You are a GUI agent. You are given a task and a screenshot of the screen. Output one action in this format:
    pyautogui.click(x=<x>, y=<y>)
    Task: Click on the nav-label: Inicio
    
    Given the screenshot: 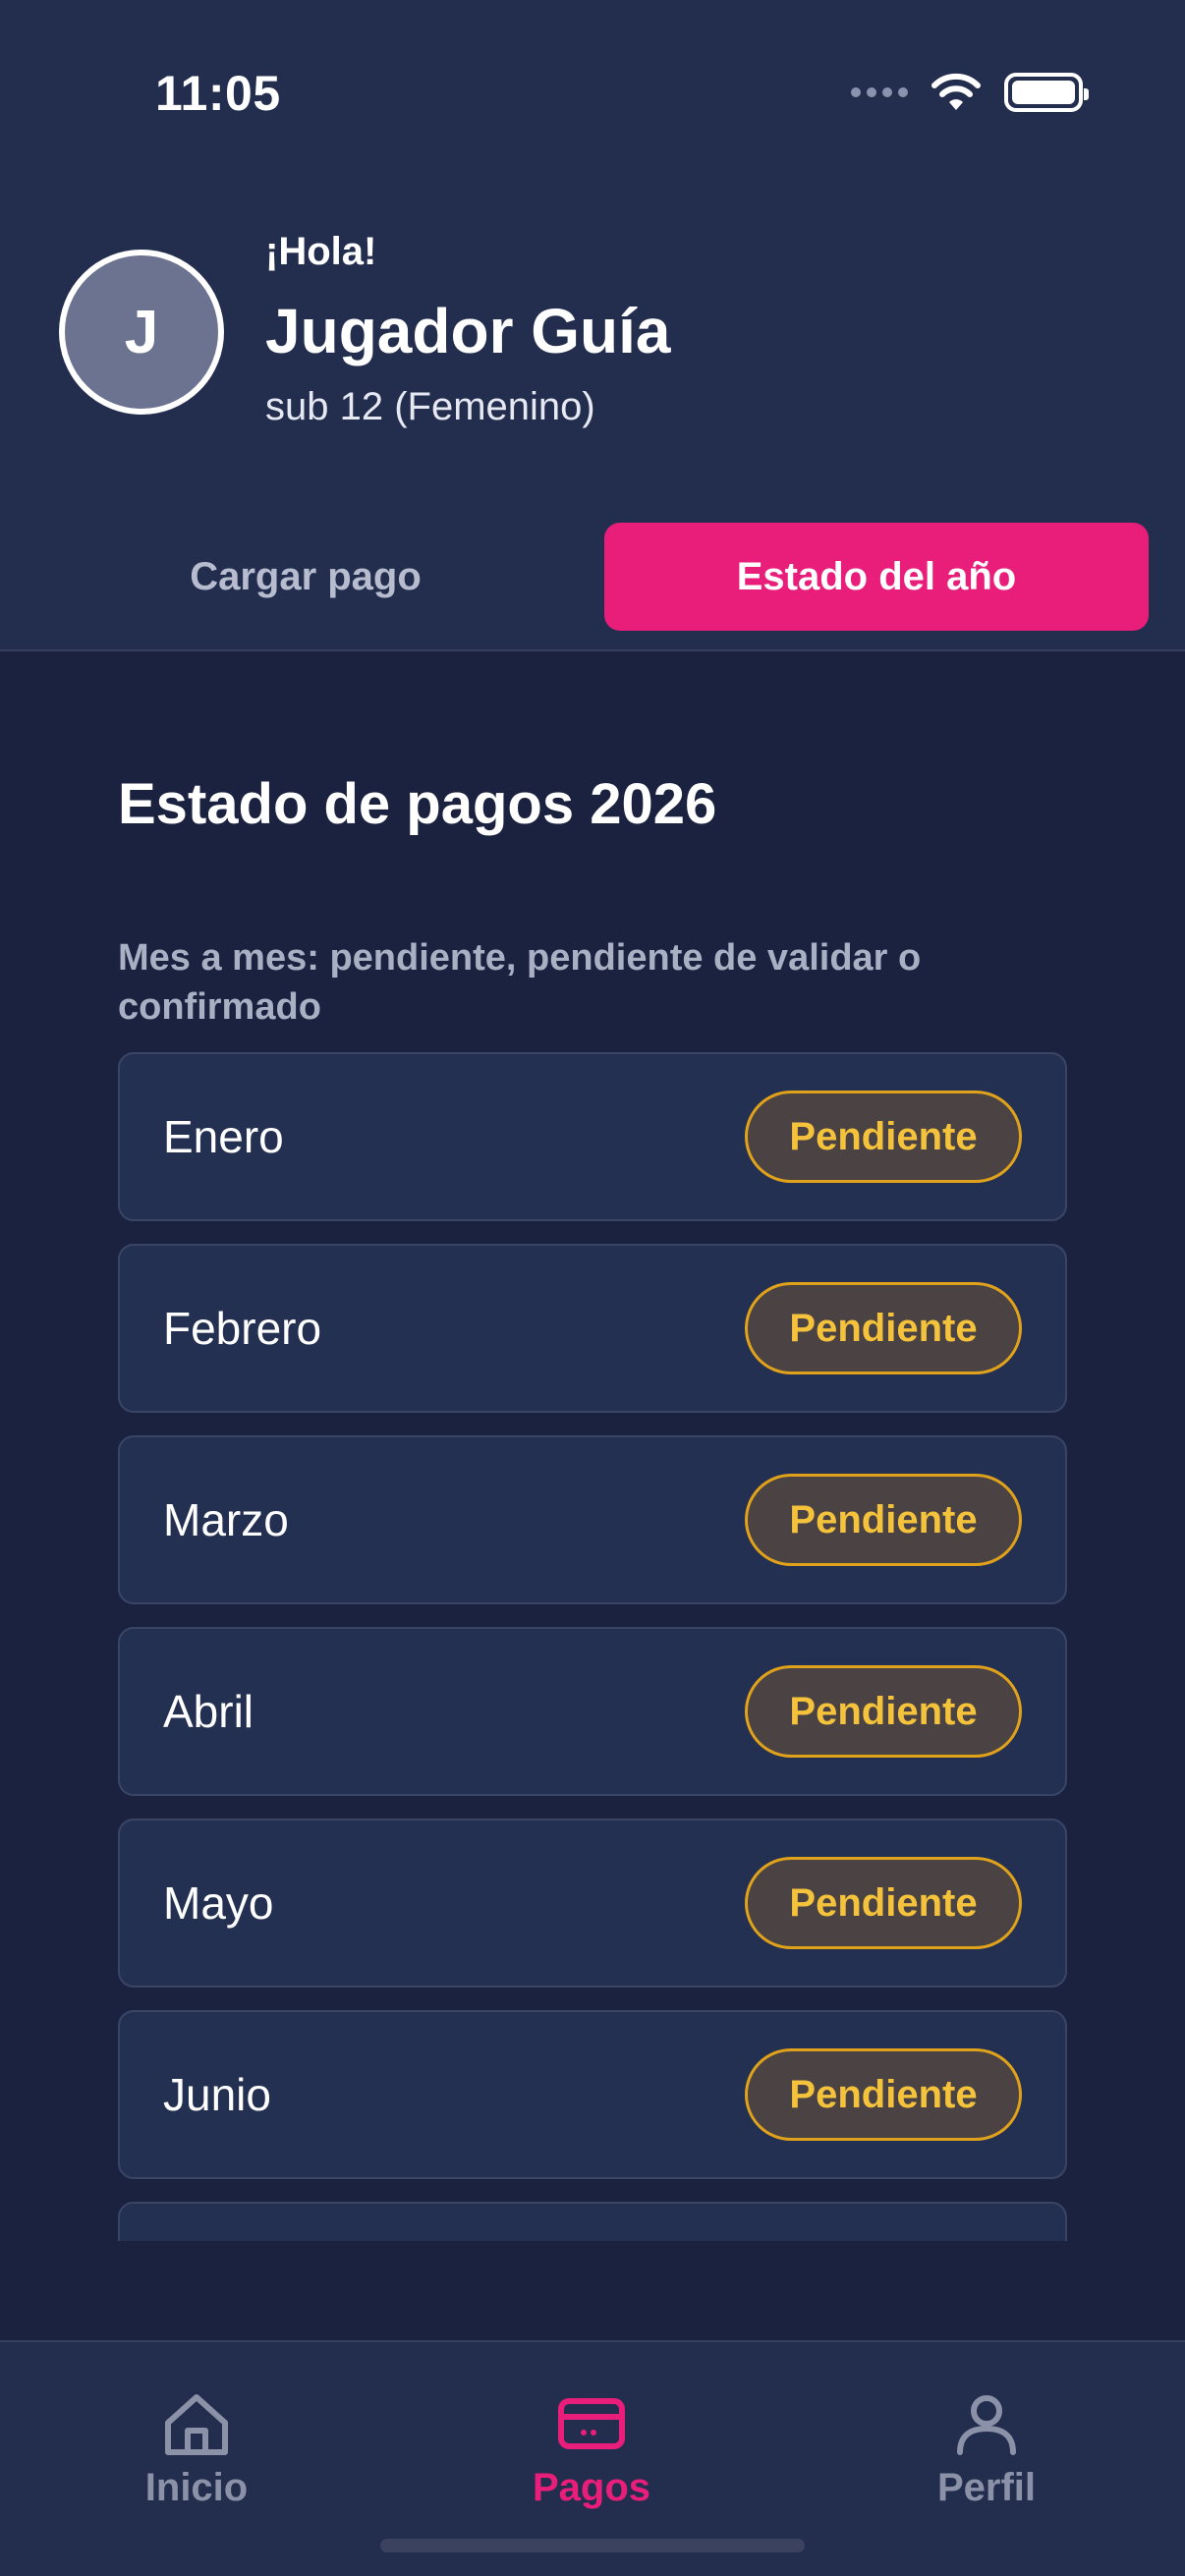 What is the action you would take?
    pyautogui.click(x=197, y=2487)
    